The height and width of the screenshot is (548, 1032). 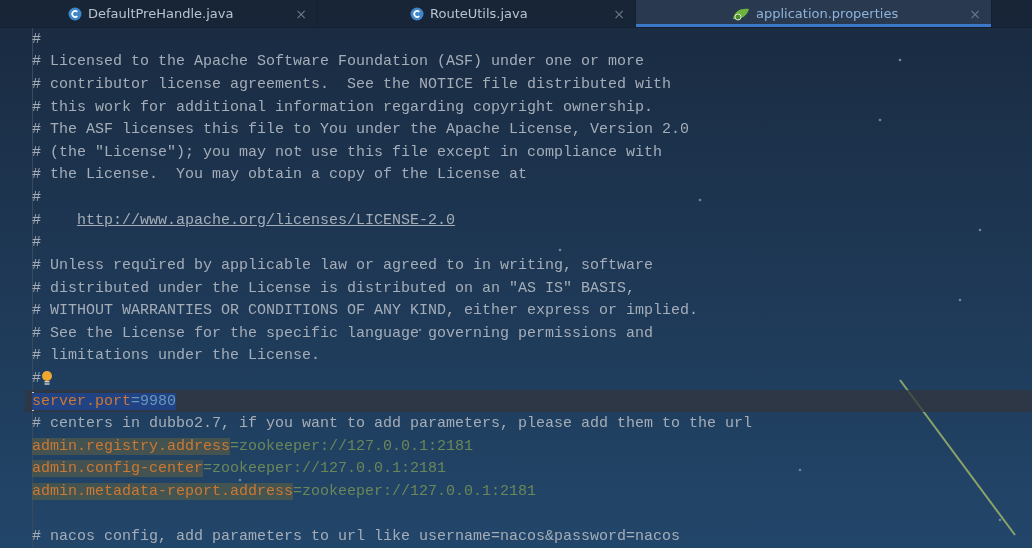 What do you see at coordinates (158, 401) in the screenshot?
I see `property-value: 9980` at bounding box center [158, 401].